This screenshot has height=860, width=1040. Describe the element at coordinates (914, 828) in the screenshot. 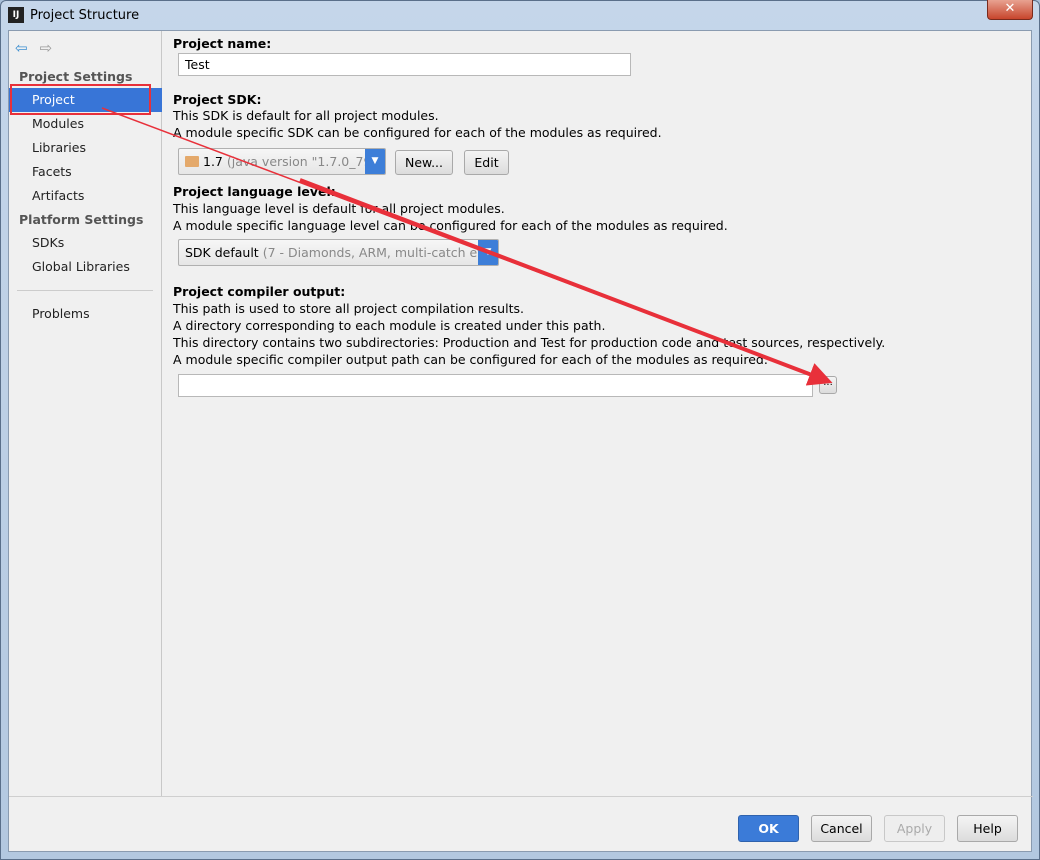

I see `apply-button: Apply` at that location.